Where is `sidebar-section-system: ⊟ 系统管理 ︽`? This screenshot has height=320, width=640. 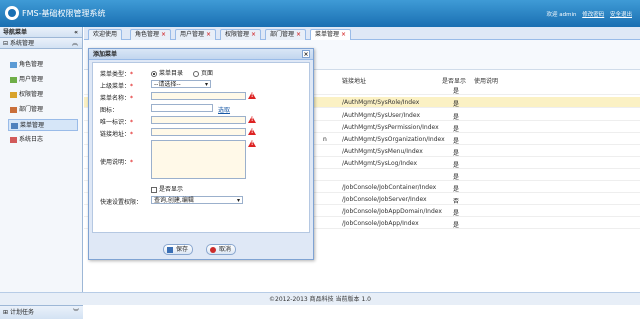 sidebar-section-system: ⊟ 系统管理 ︽ is located at coordinates (41, 43).